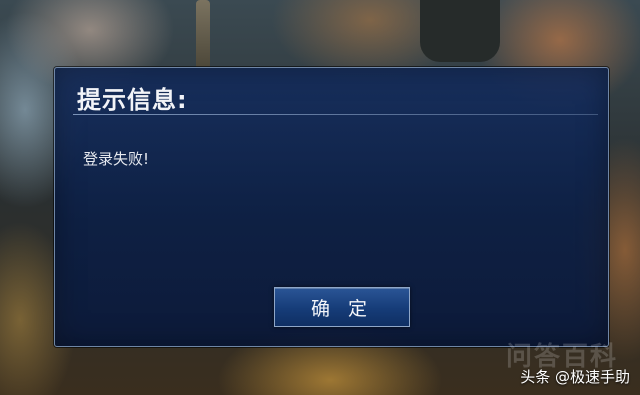 This screenshot has height=395, width=640. What do you see at coordinates (132, 100) in the screenshot?
I see `dialog-title: 提示信息:` at bounding box center [132, 100].